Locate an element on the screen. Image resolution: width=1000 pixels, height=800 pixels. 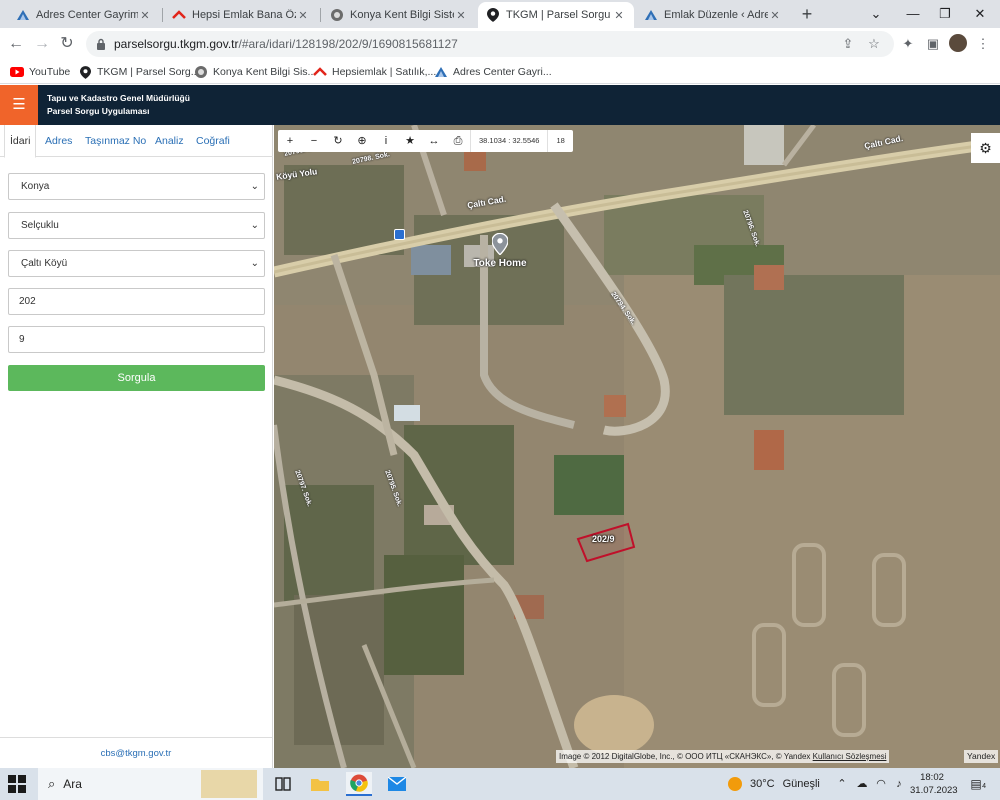
restore-button: ❐ is located at coordinates (945, 14).